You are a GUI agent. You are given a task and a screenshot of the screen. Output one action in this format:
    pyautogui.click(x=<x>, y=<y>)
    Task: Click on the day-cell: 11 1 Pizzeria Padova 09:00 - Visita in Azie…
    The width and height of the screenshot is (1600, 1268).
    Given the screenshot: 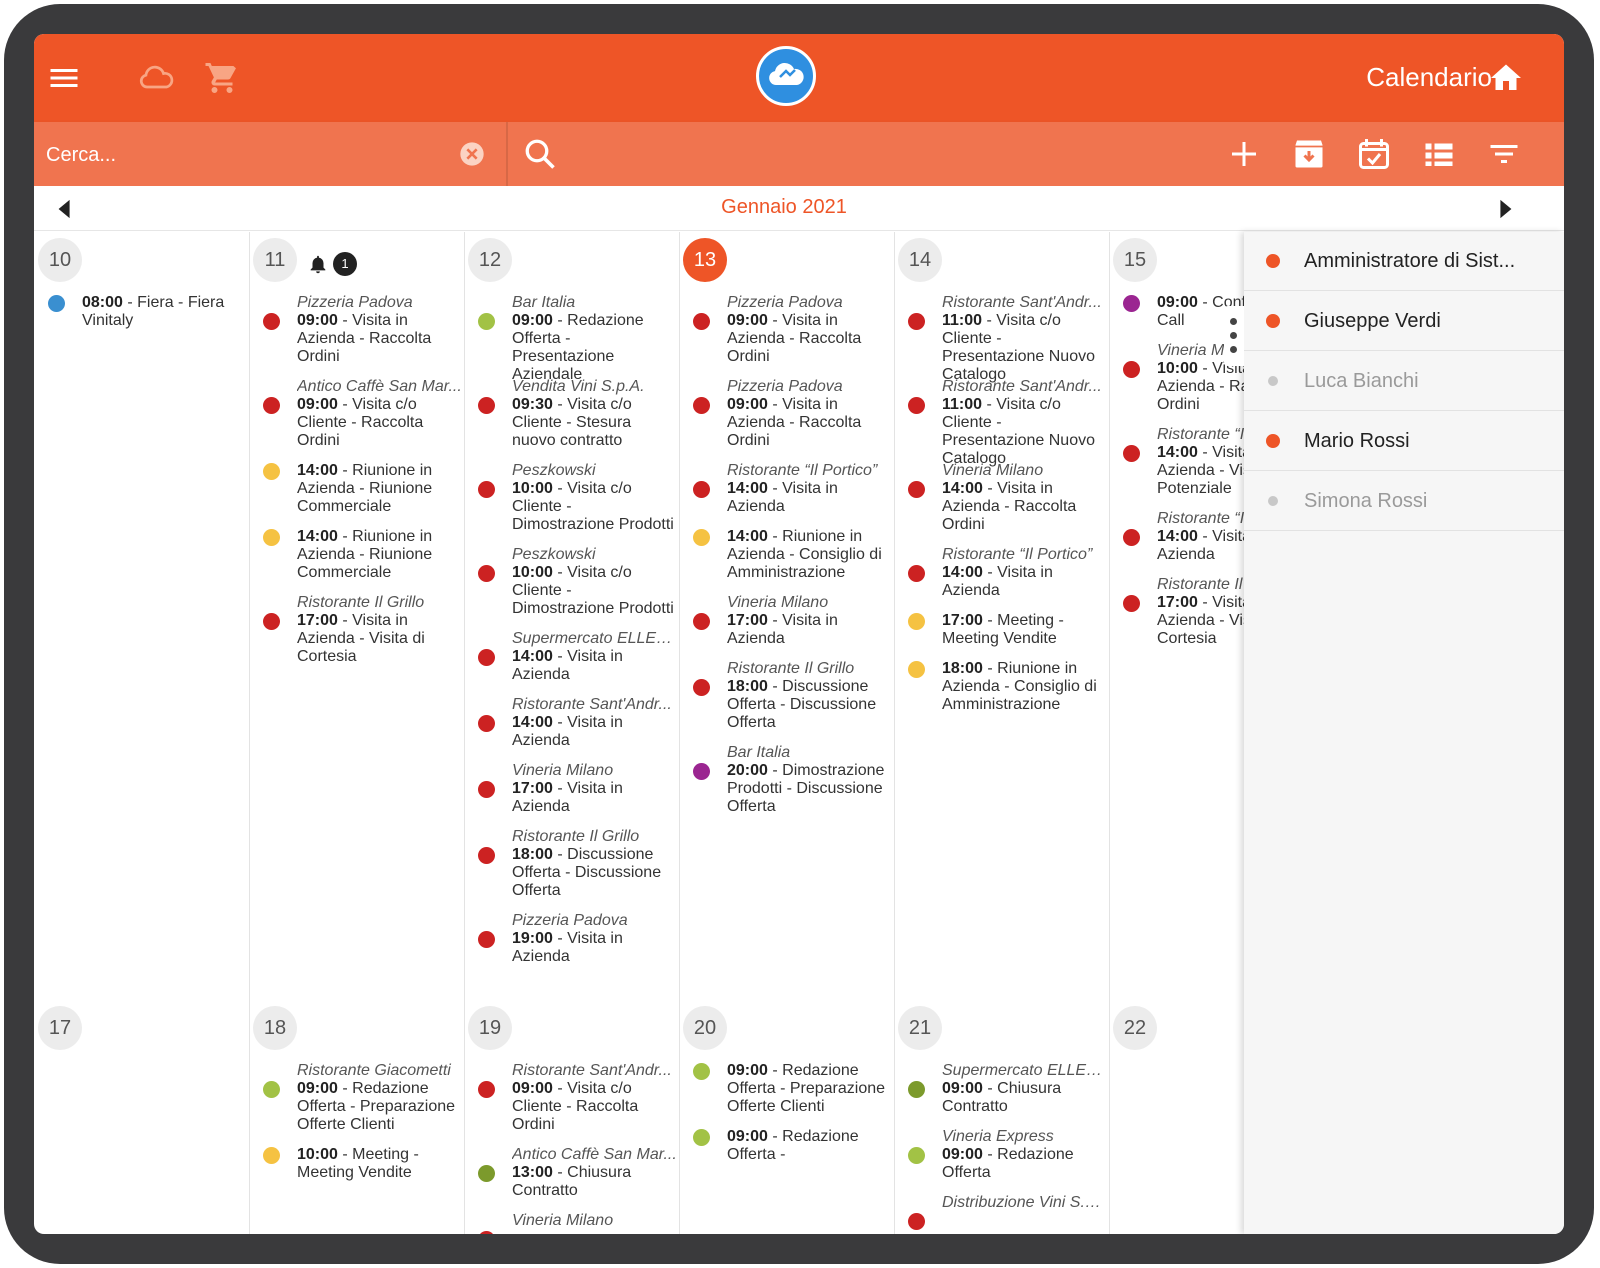 What is the action you would take?
    pyautogui.click(x=356, y=616)
    